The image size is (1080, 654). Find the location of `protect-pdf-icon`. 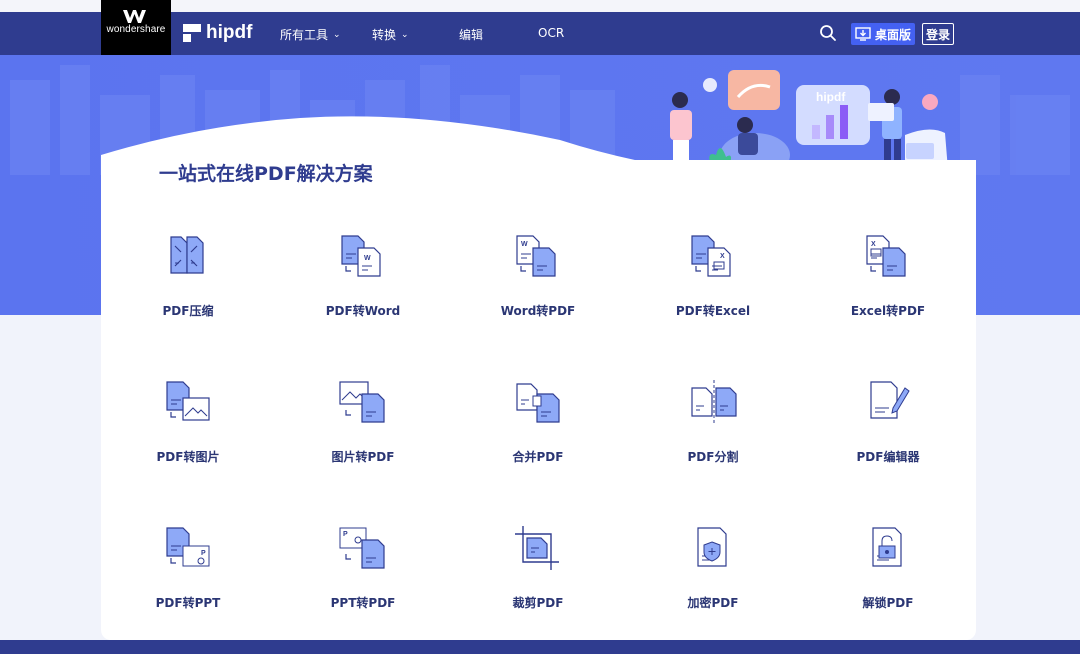

protect-pdf-icon is located at coordinates (712, 547).